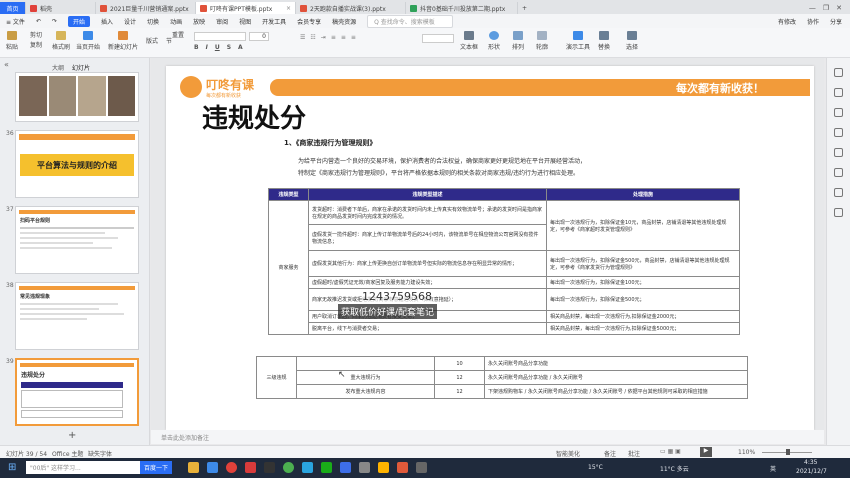  What do you see at coordinates (178, 34) in the screenshot?
I see `reset-button: 重置` at bounding box center [178, 34].